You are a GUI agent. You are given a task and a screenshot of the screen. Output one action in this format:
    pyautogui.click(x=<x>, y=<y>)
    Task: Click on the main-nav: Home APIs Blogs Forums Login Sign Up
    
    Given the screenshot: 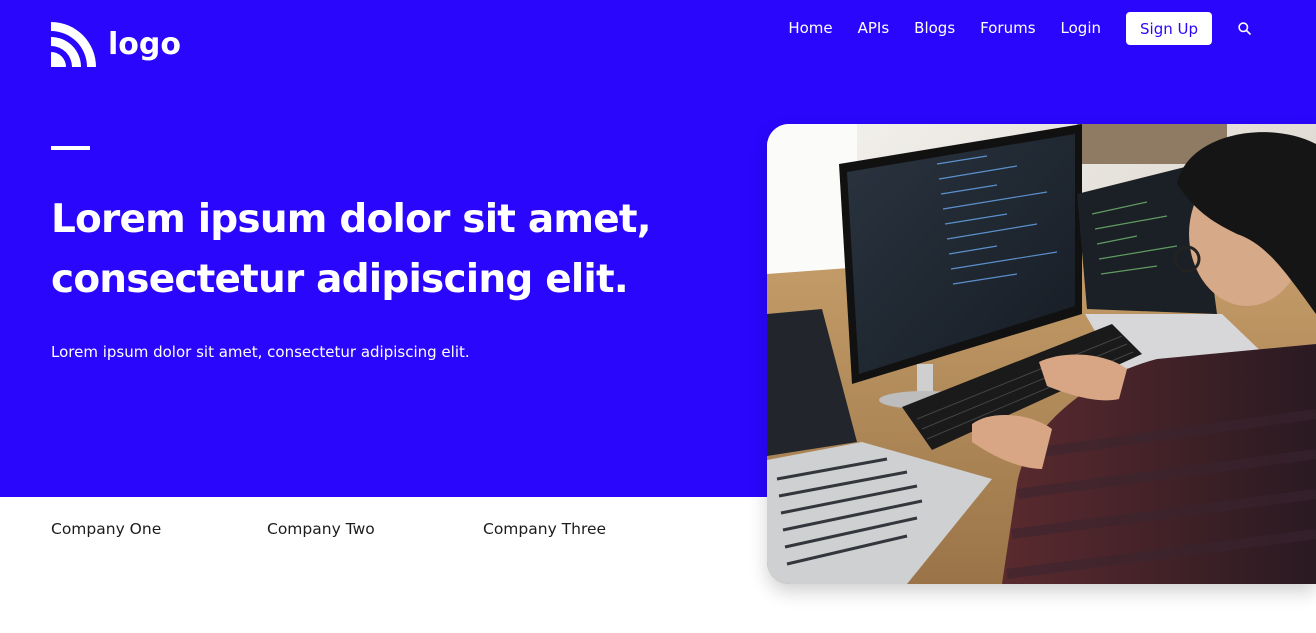 What is the action you would take?
    pyautogui.click(x=1020, y=28)
    